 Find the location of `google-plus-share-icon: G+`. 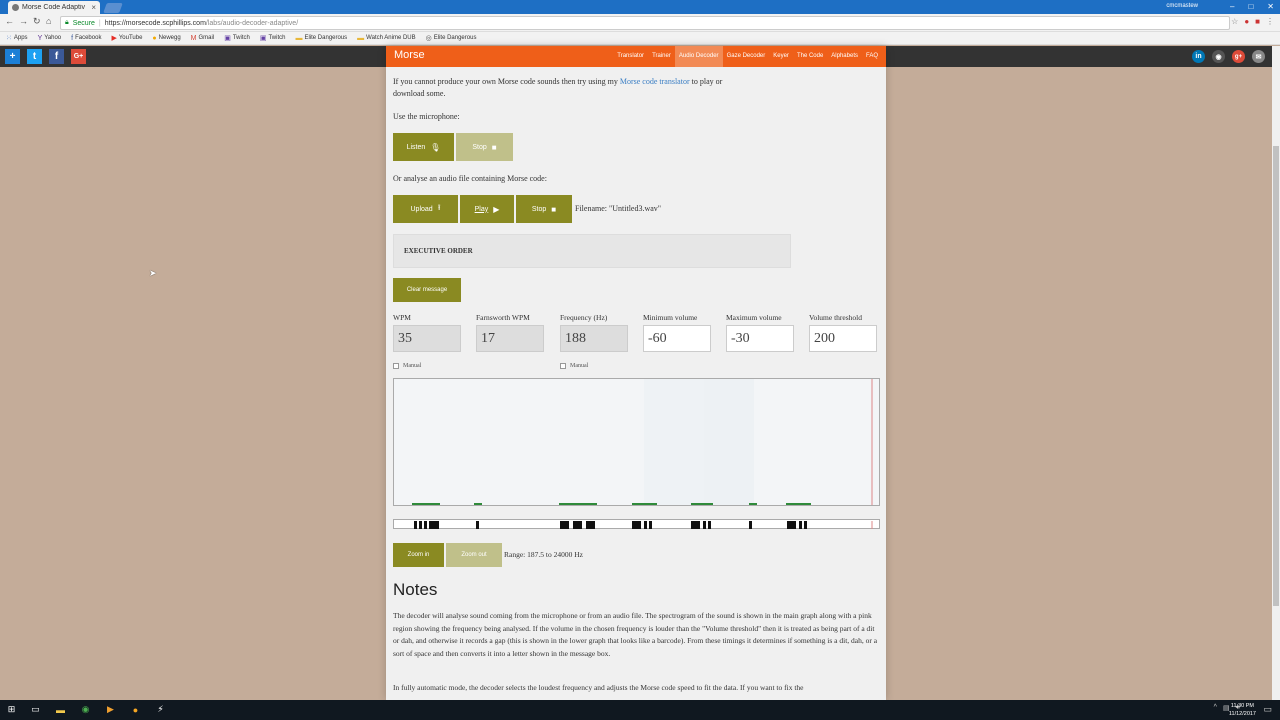

google-plus-share-icon: G+ is located at coordinates (78, 56).